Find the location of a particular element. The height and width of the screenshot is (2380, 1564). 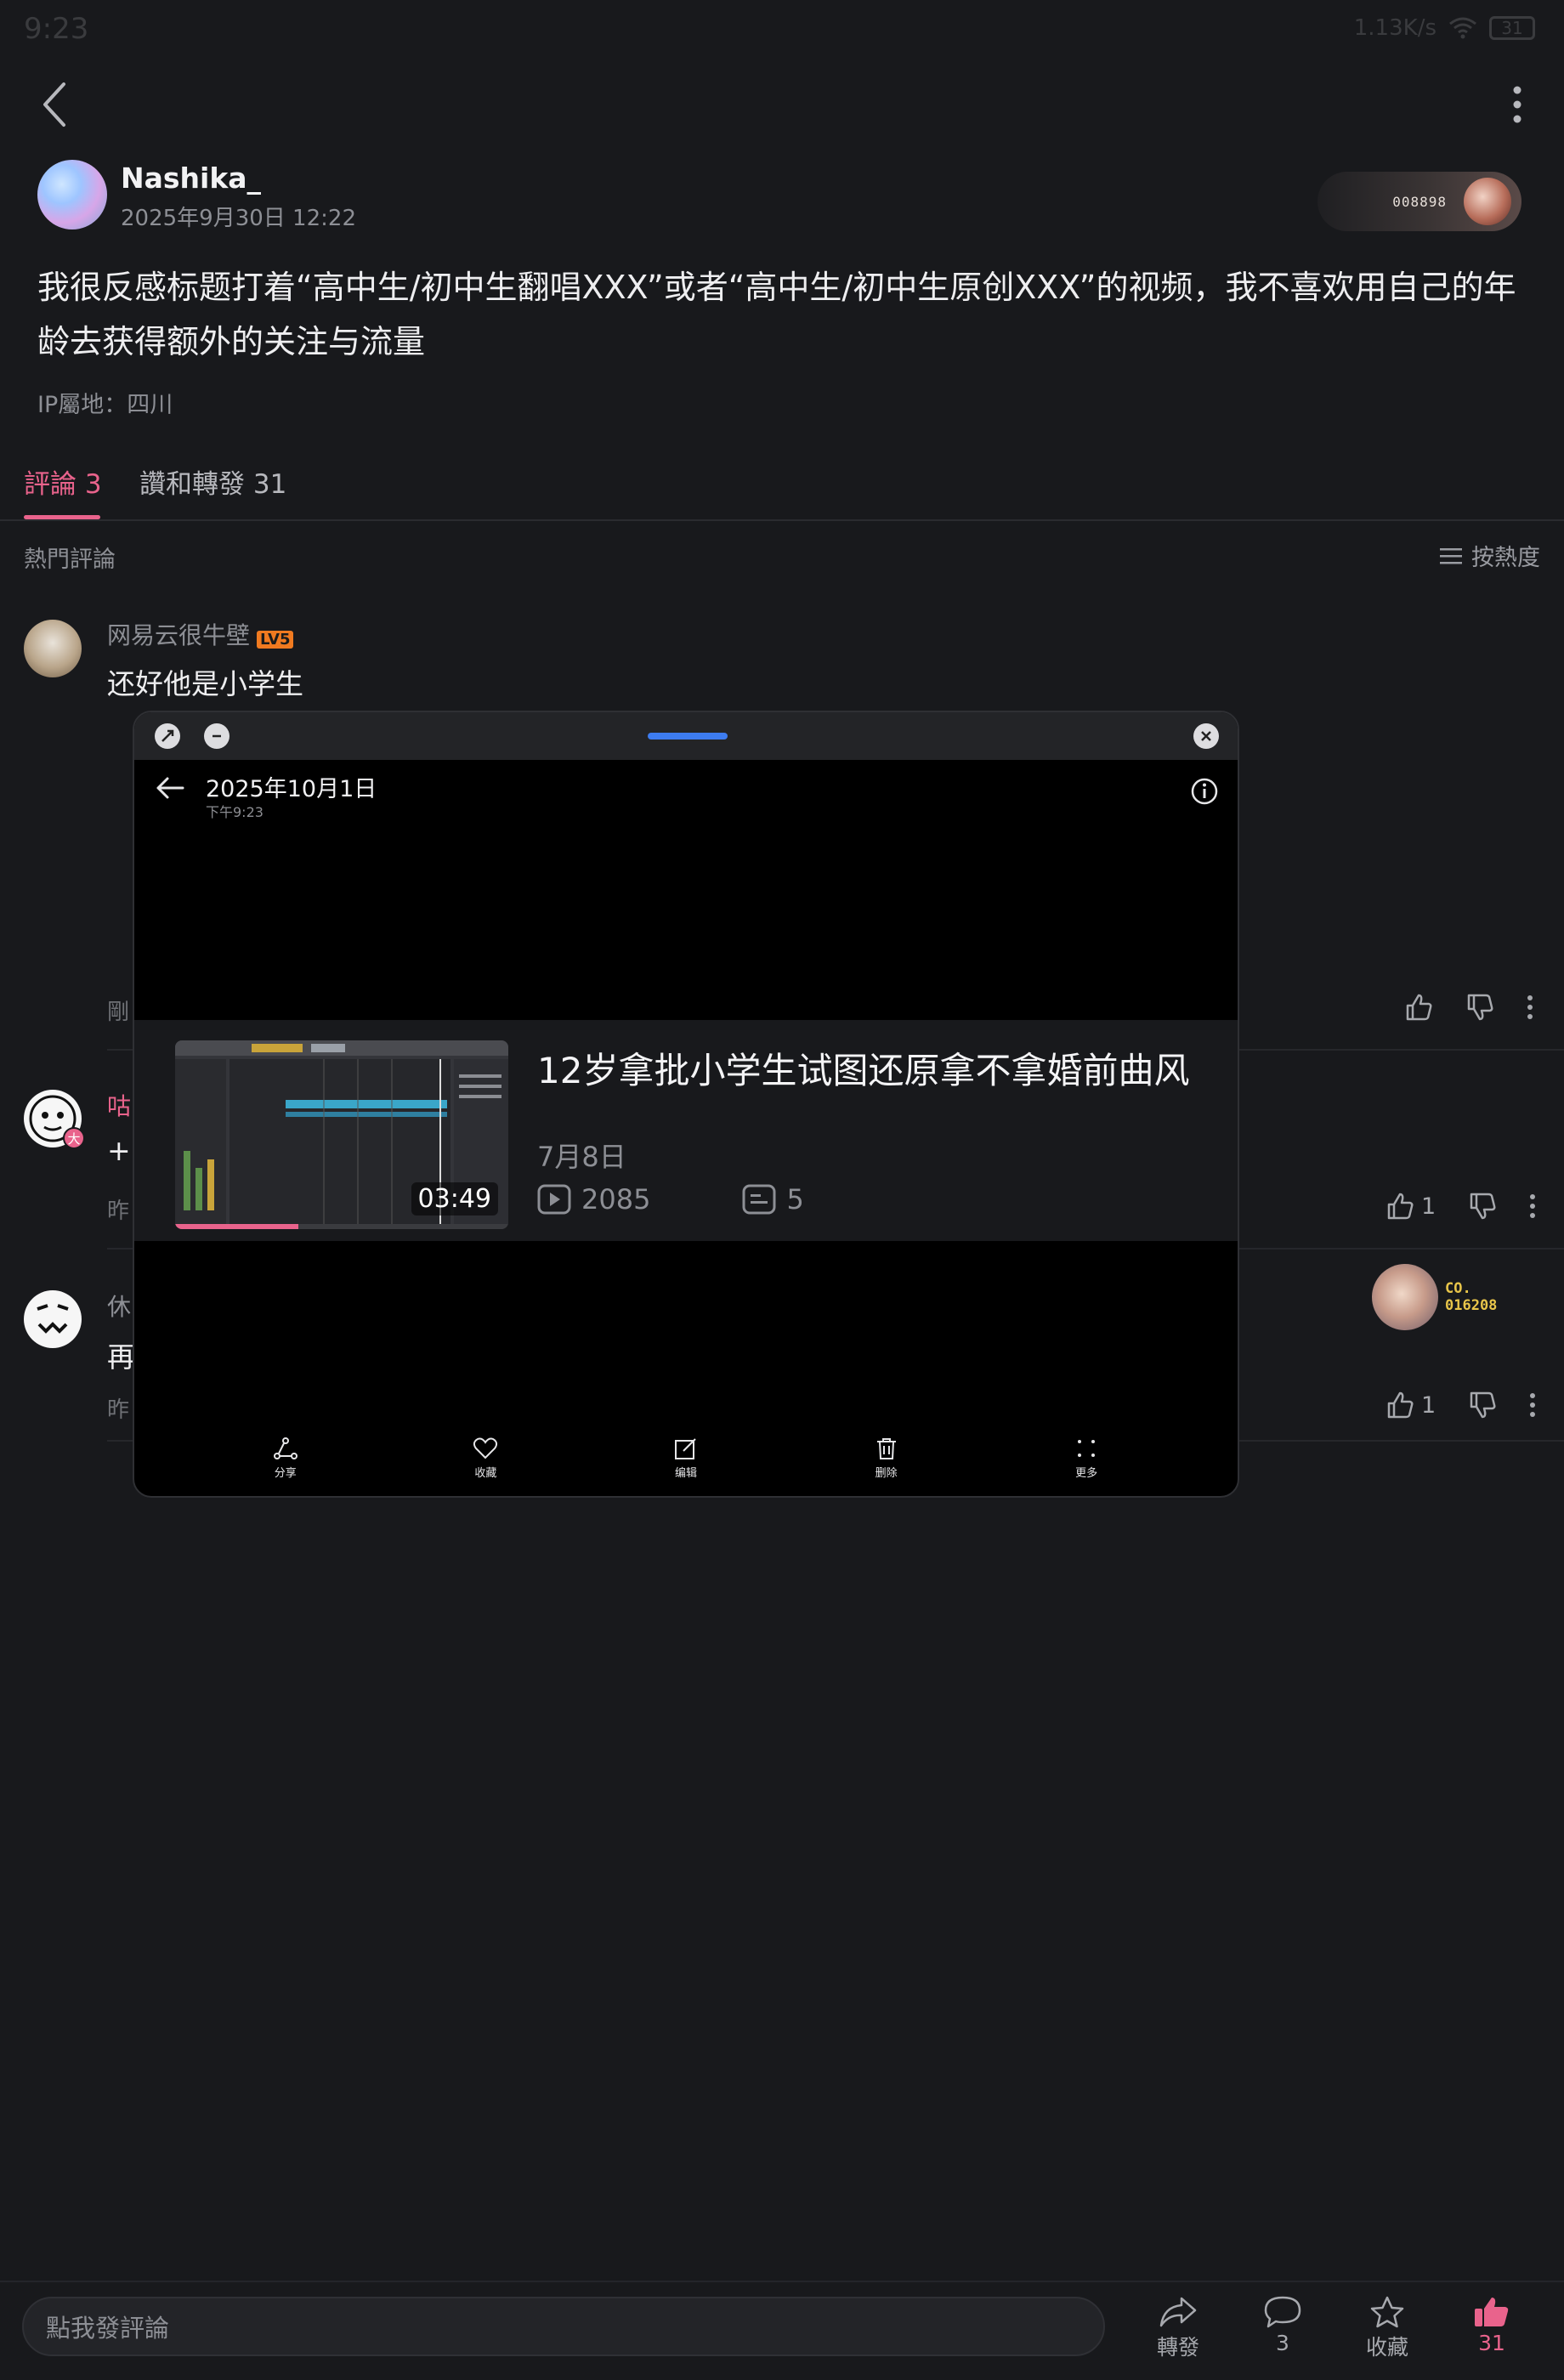

close-button is located at coordinates (1206, 736).